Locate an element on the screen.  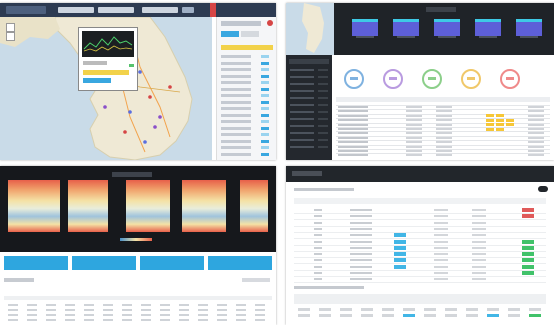
zoom-out-button is located at coordinates (10, 36).